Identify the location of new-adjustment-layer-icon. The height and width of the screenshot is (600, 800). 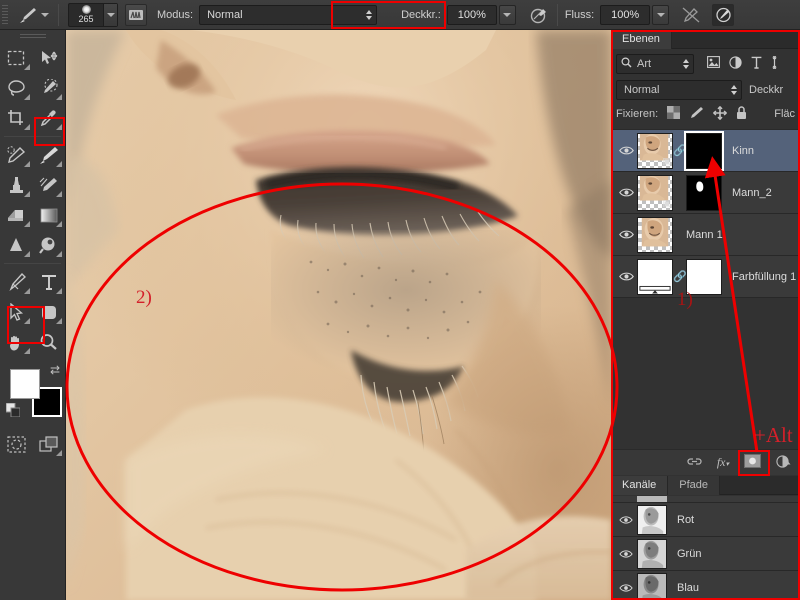
(784, 462).